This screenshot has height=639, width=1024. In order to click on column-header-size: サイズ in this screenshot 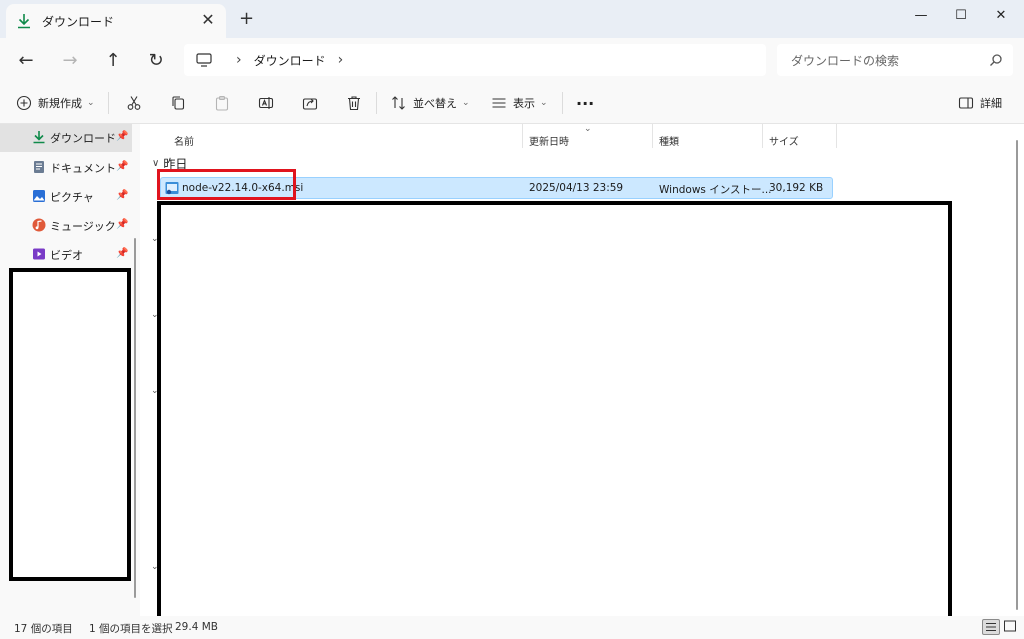, I will do `click(784, 140)`.